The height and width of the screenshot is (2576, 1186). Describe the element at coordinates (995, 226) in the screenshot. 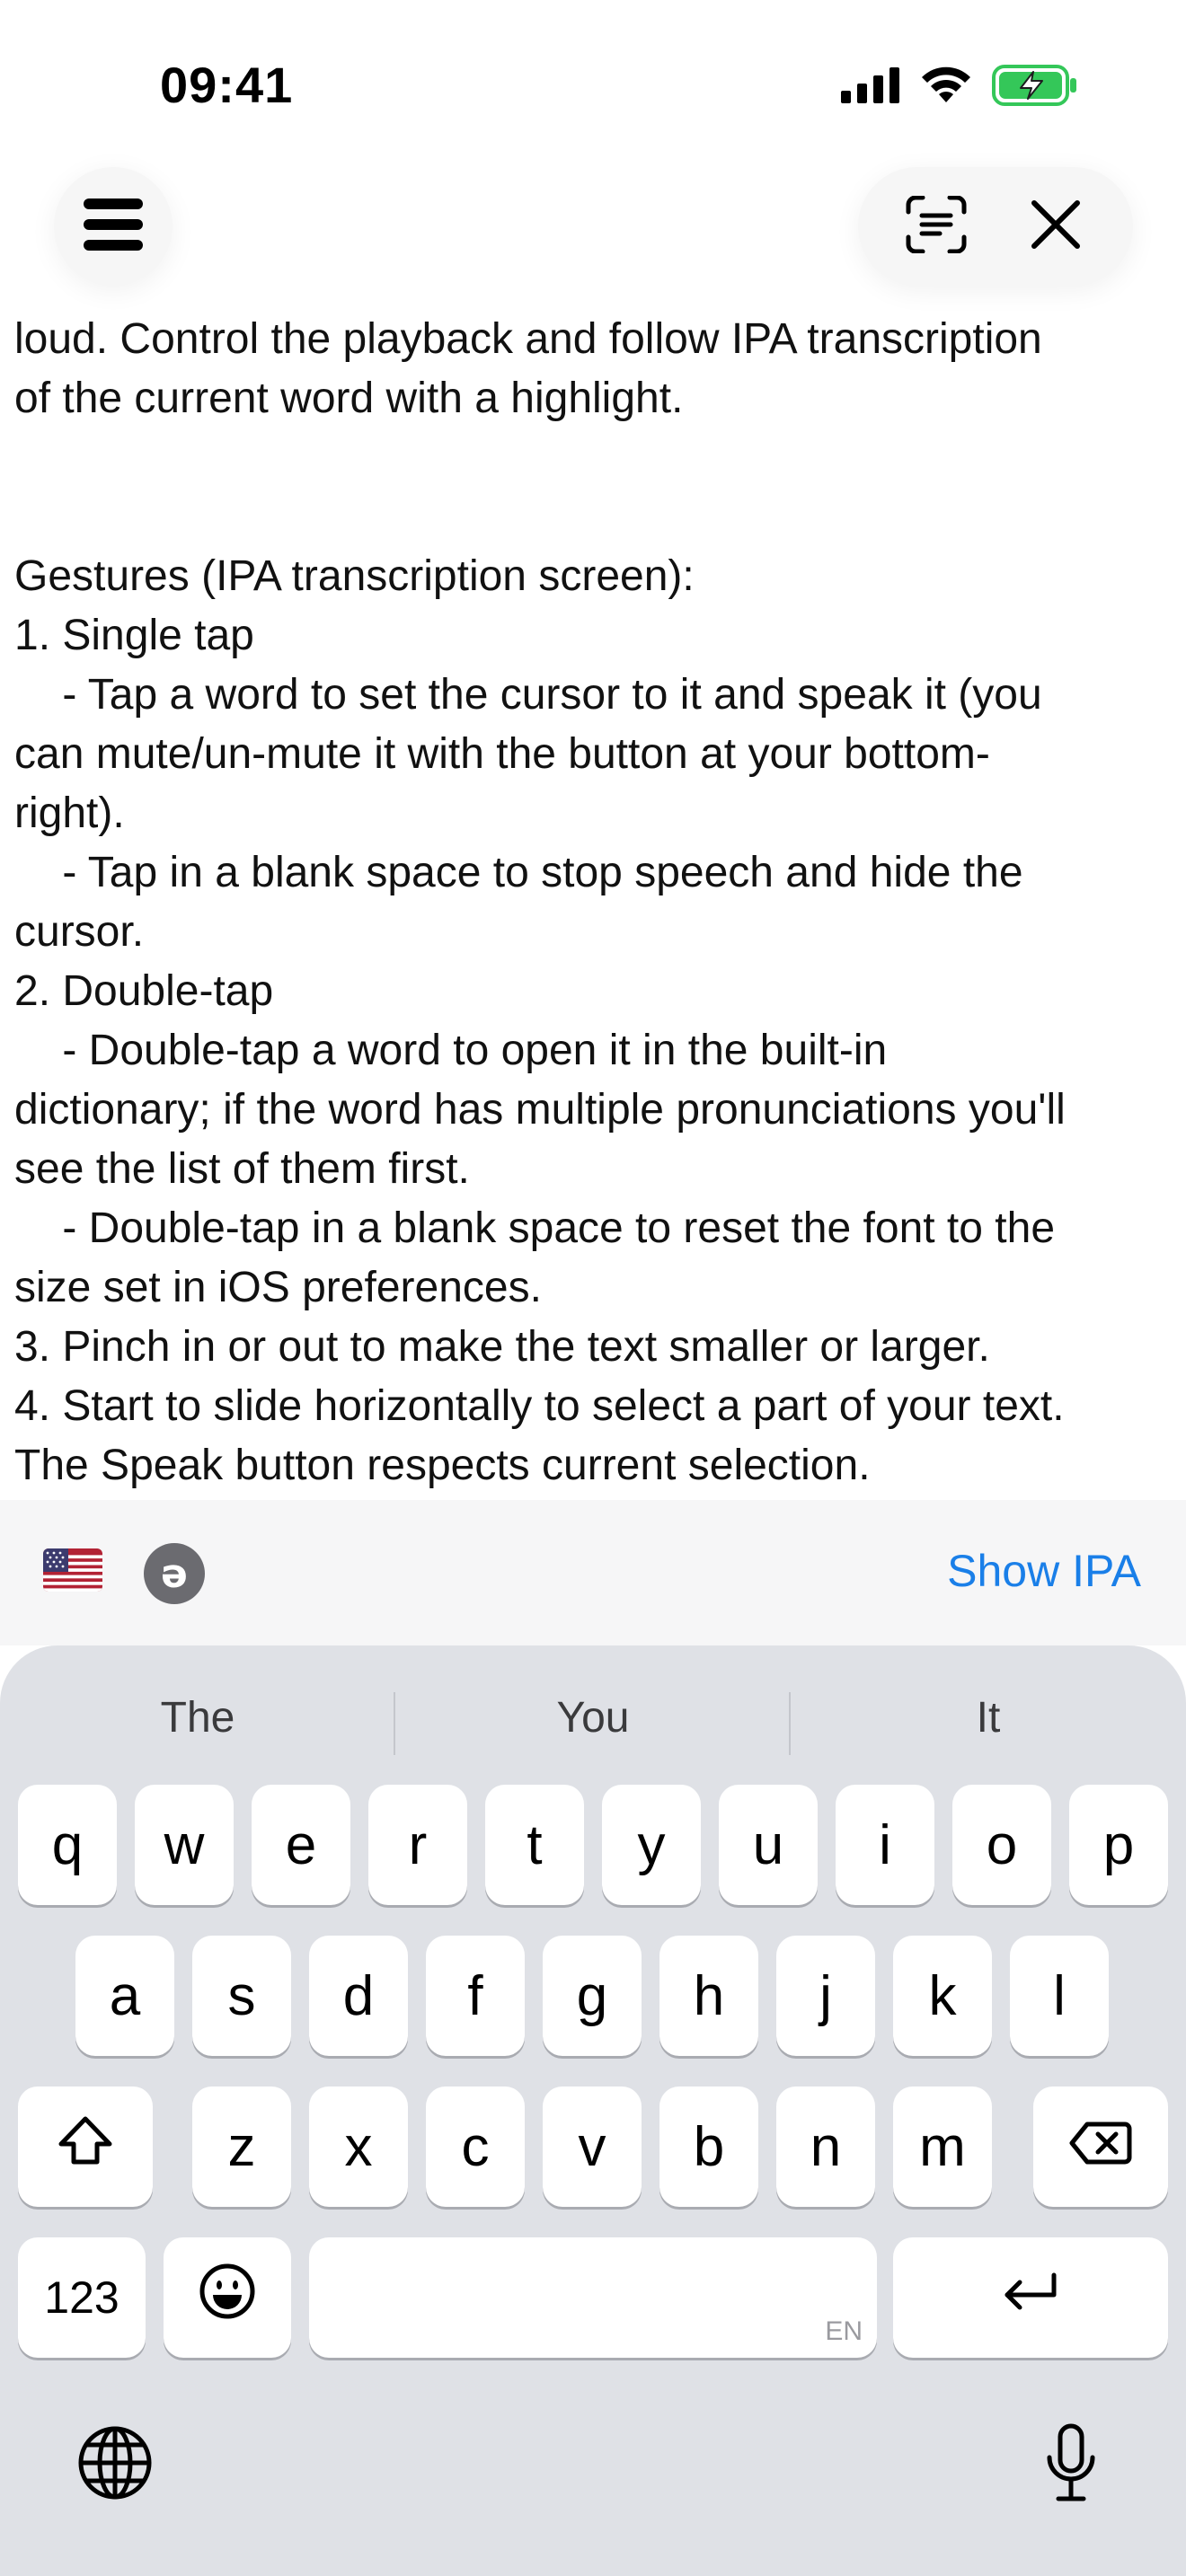

I see `top-right-actions` at that location.